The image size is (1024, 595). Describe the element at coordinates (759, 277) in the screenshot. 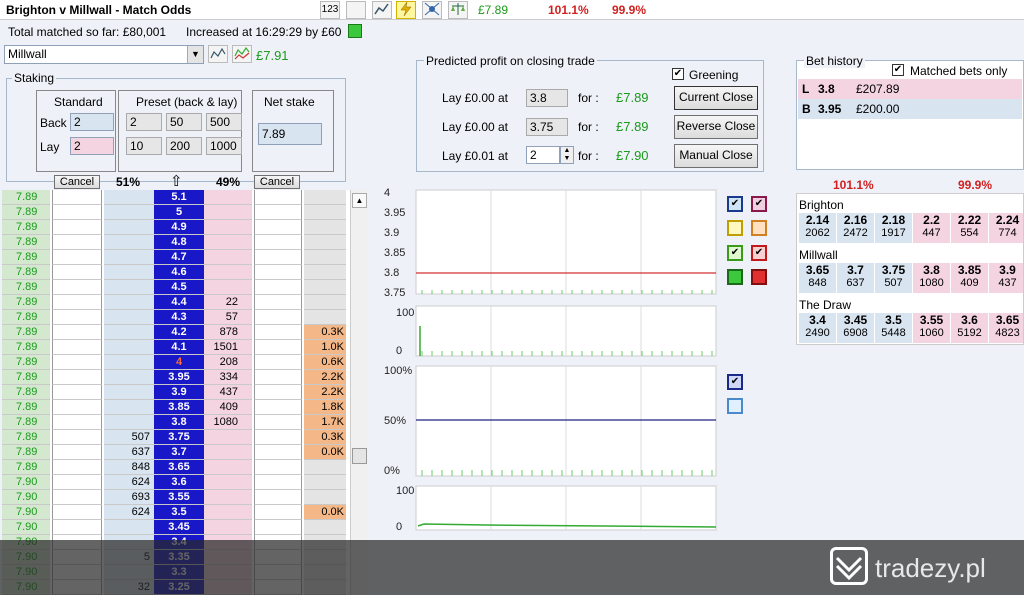

I see `series-swatch-red` at that location.